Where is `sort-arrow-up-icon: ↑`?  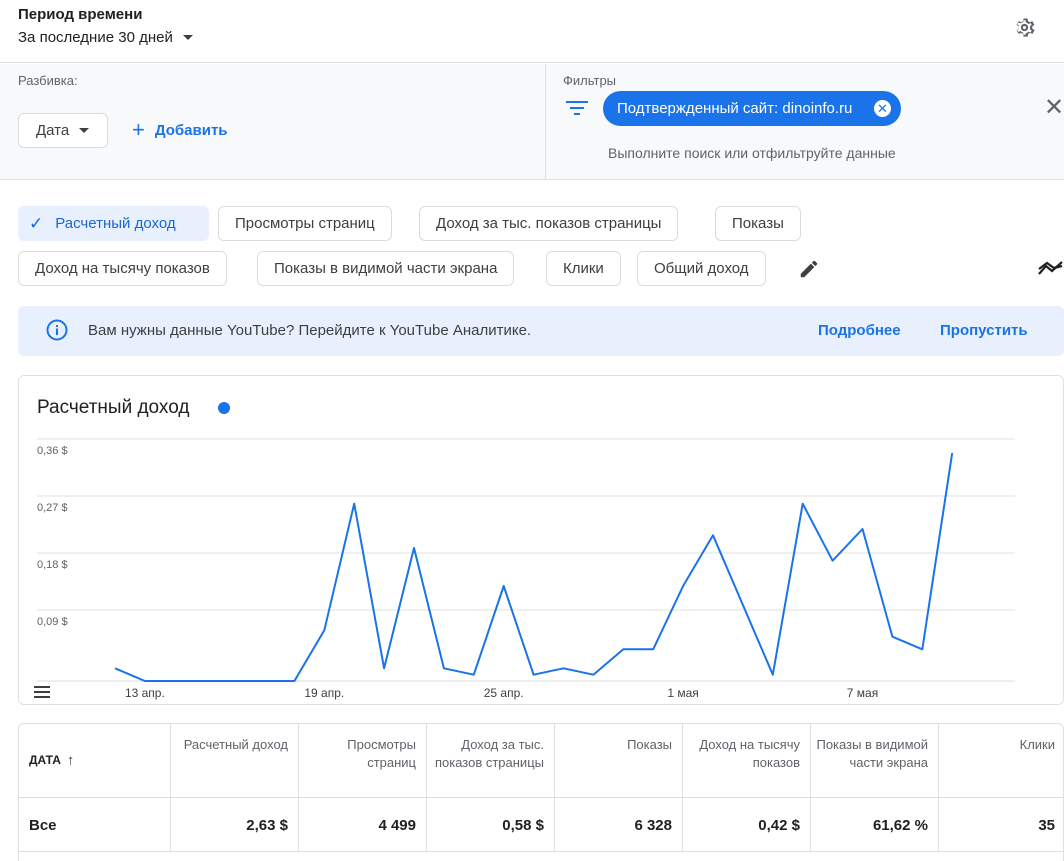 sort-arrow-up-icon: ↑ is located at coordinates (70, 760).